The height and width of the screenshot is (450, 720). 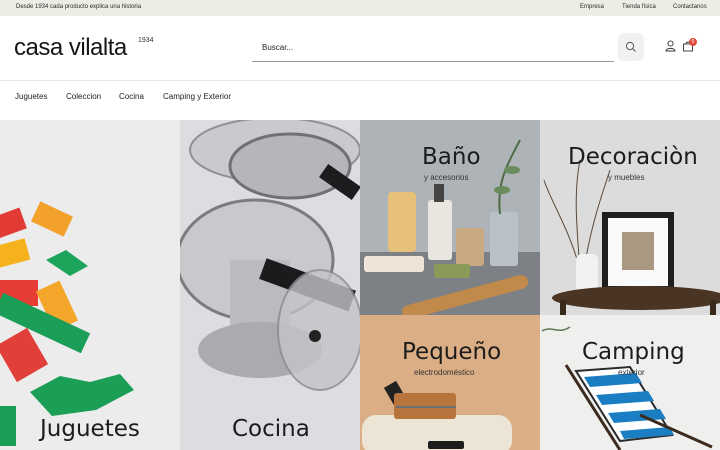 I want to click on category-tile-decoracion: Decoraciòn y muebles, so click(x=630, y=217).